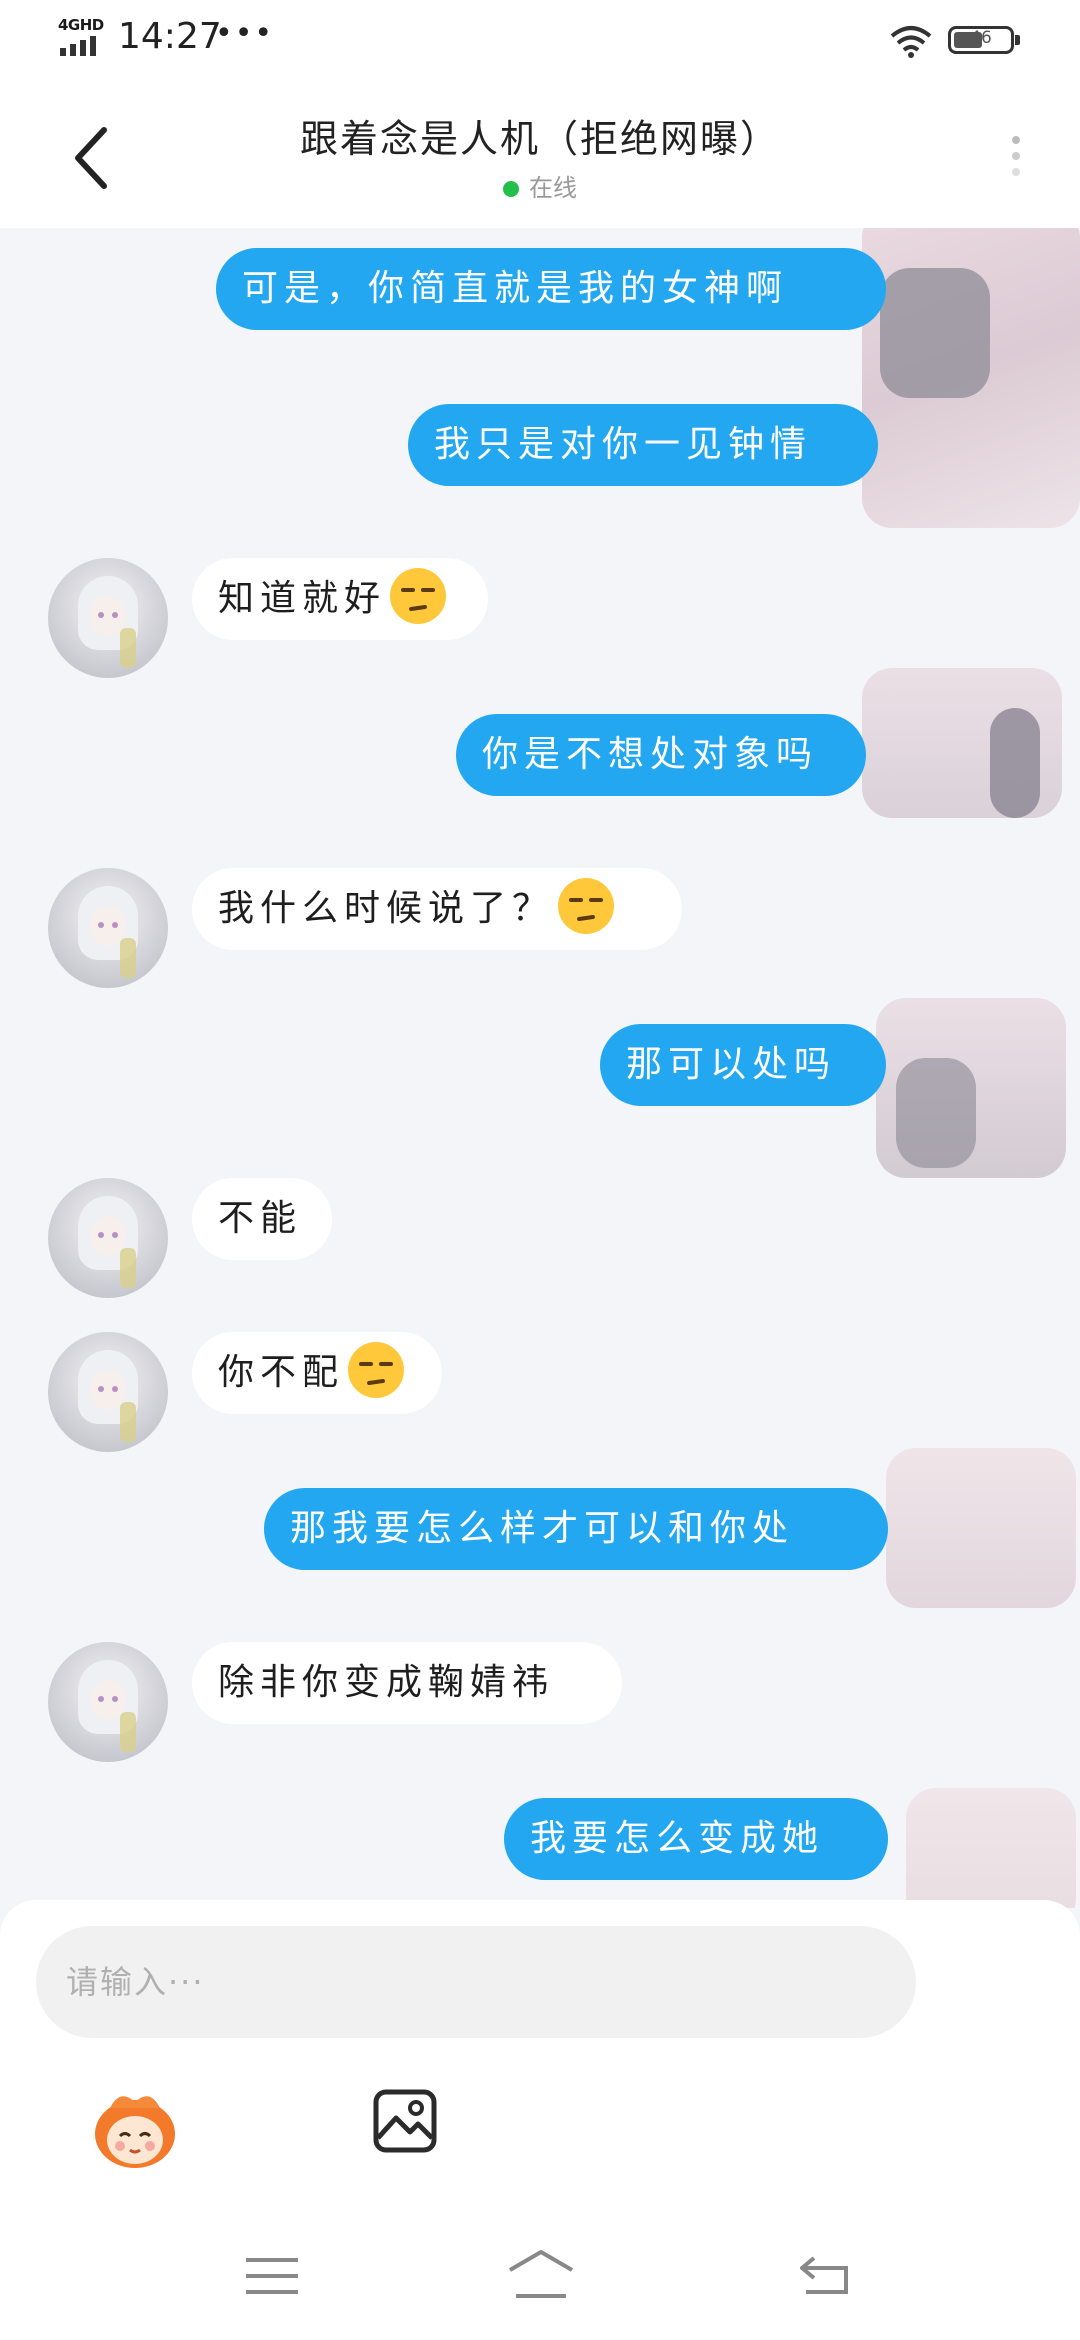 The image size is (1080, 2340). What do you see at coordinates (302, 598) in the screenshot?
I see `message-text: 知道就好` at bounding box center [302, 598].